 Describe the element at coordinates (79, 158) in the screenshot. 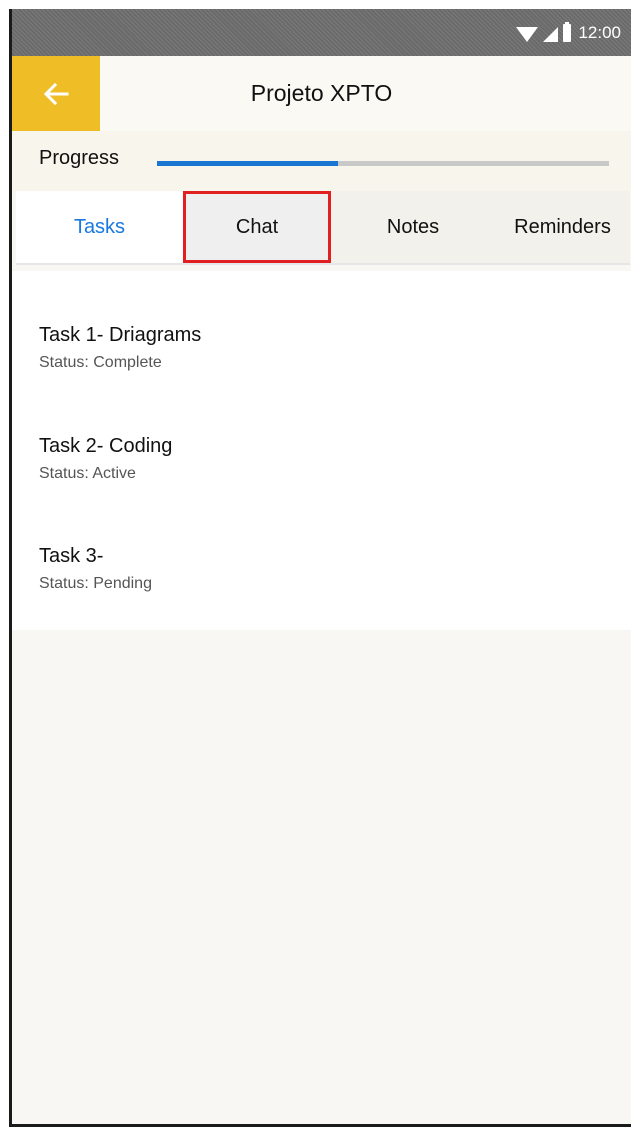

I see `progress-label: Progress` at that location.